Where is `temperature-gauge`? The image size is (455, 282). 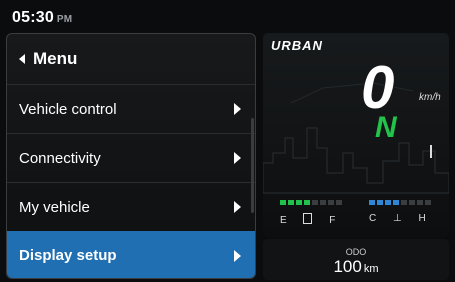 temperature-gauge is located at coordinates (400, 202).